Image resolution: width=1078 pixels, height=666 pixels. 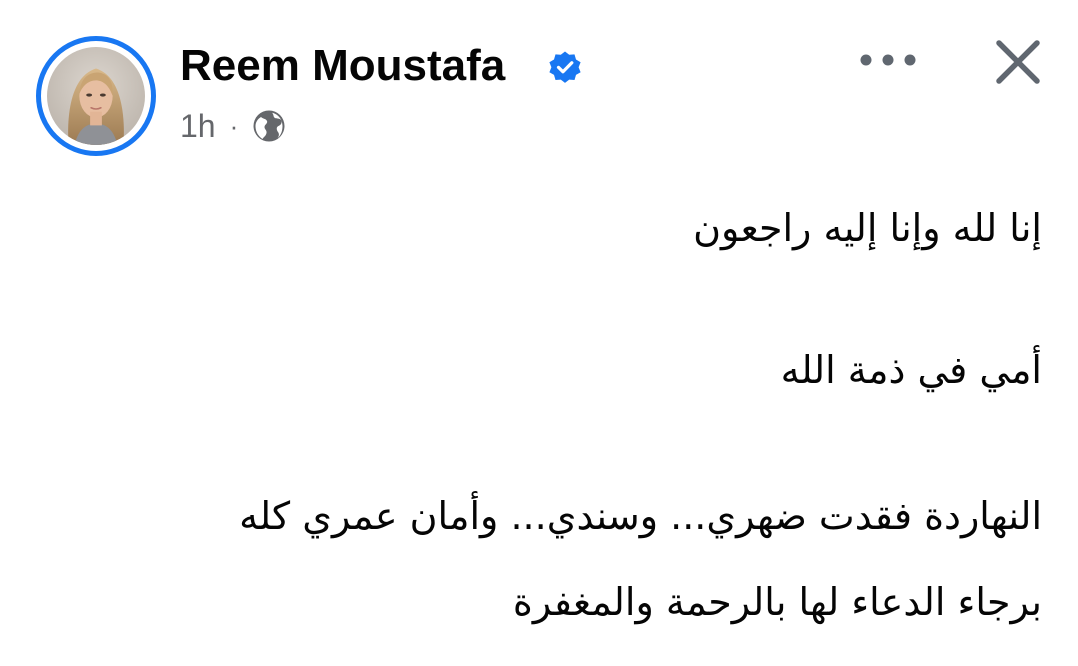 What do you see at coordinates (198, 126) in the screenshot?
I see `post-timestamp: 1h` at bounding box center [198, 126].